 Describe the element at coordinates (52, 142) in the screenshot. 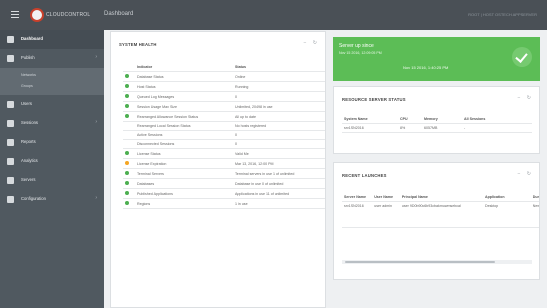

I see `sidebar-item-reports: Reports` at that location.